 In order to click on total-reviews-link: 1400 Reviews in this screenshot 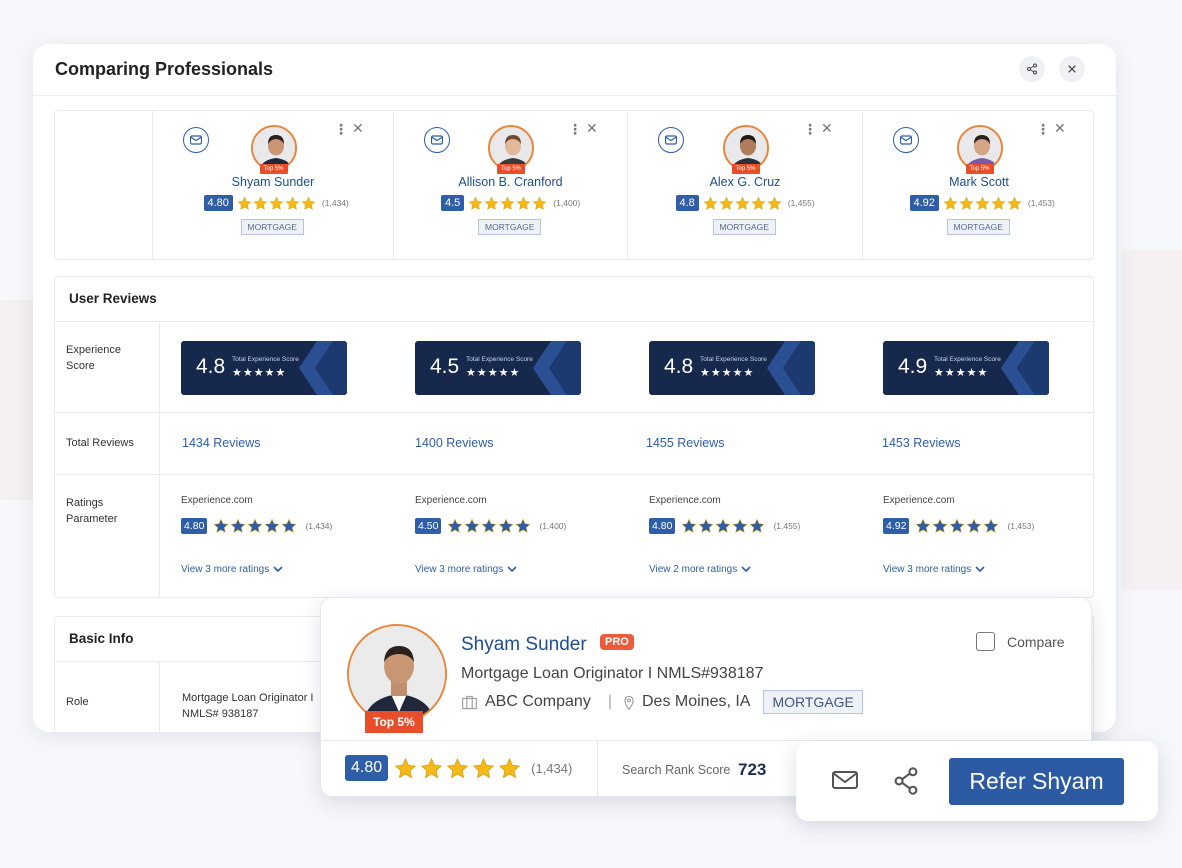, I will do `click(454, 443)`.